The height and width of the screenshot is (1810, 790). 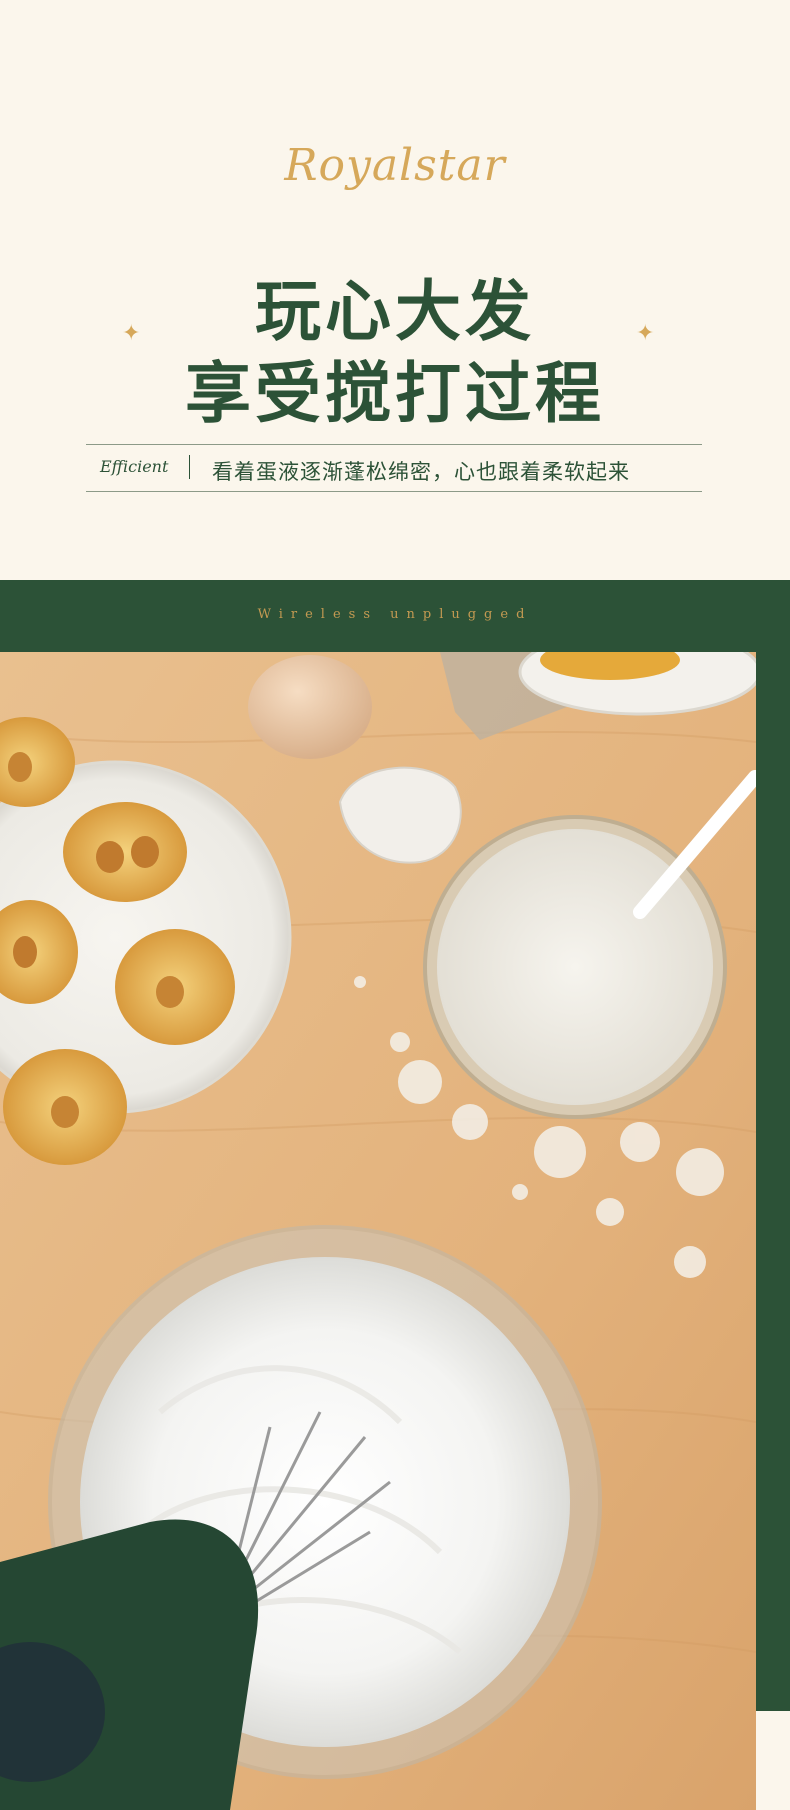 I want to click on sparkle-right-icon: ✦, so click(x=645, y=333).